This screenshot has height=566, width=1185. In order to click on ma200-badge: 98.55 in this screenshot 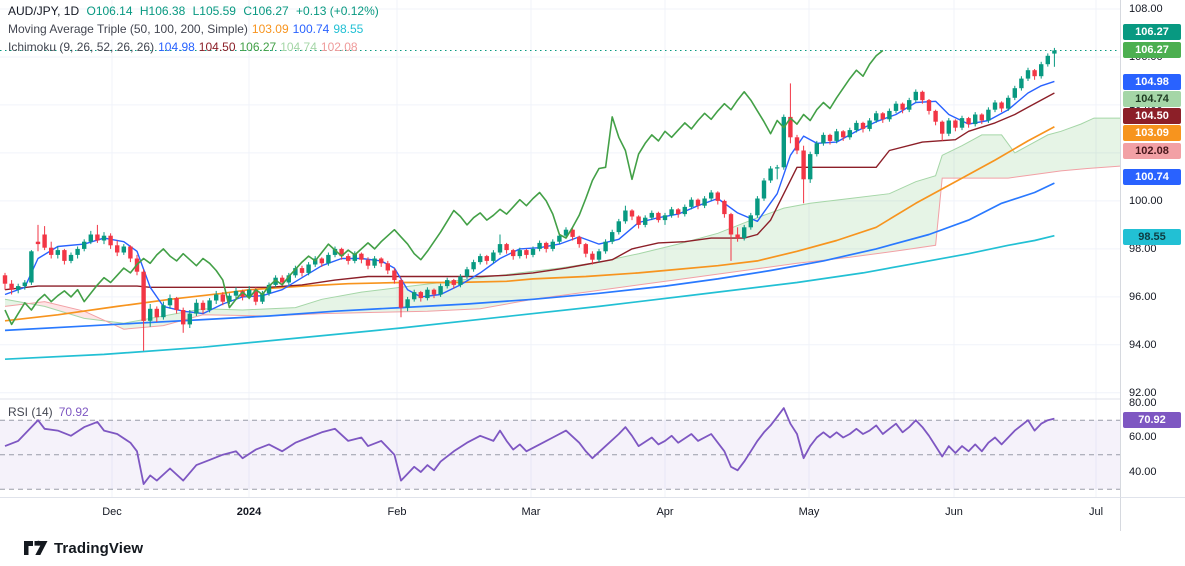, I will do `click(1152, 237)`.